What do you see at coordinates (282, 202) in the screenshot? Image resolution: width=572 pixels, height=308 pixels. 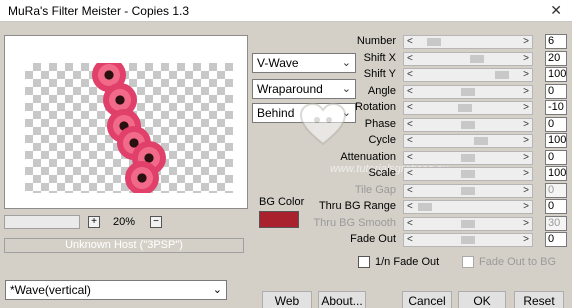 I see `bg-color-label: BG Color` at bounding box center [282, 202].